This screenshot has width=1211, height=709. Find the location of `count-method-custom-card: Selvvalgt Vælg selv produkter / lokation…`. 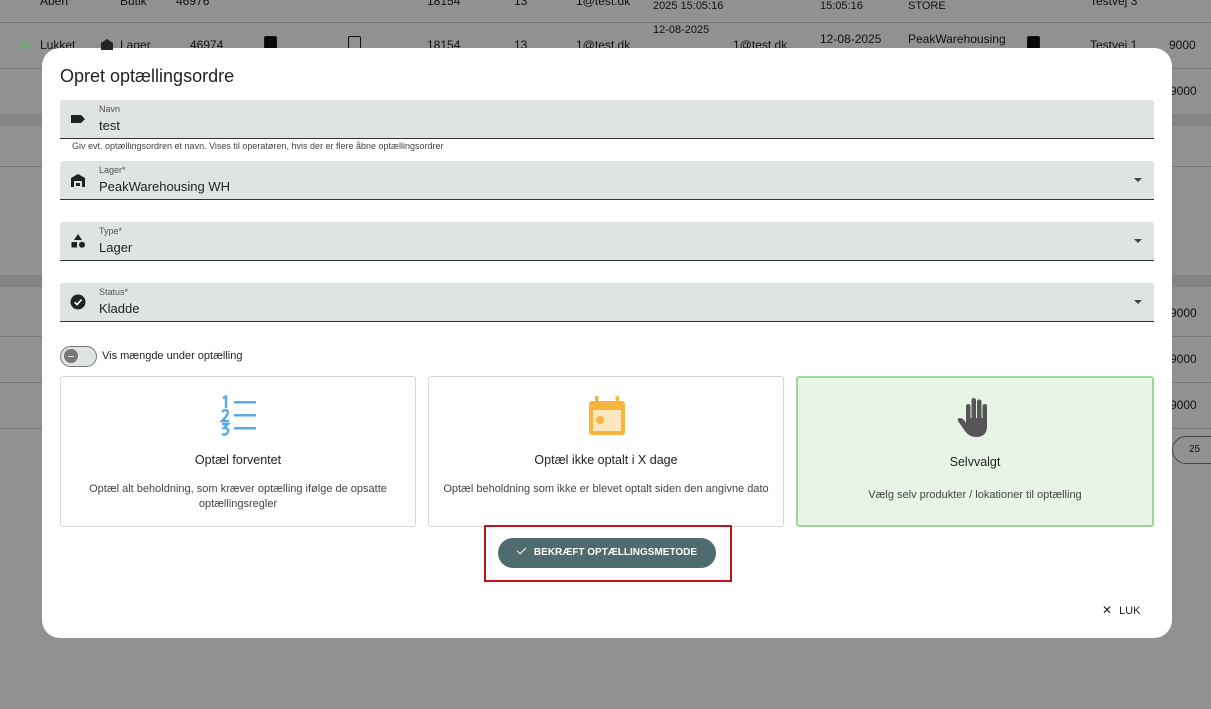

count-method-custom-card: Selvvalgt Vælg selv produkter / lokation… is located at coordinates (975, 451).